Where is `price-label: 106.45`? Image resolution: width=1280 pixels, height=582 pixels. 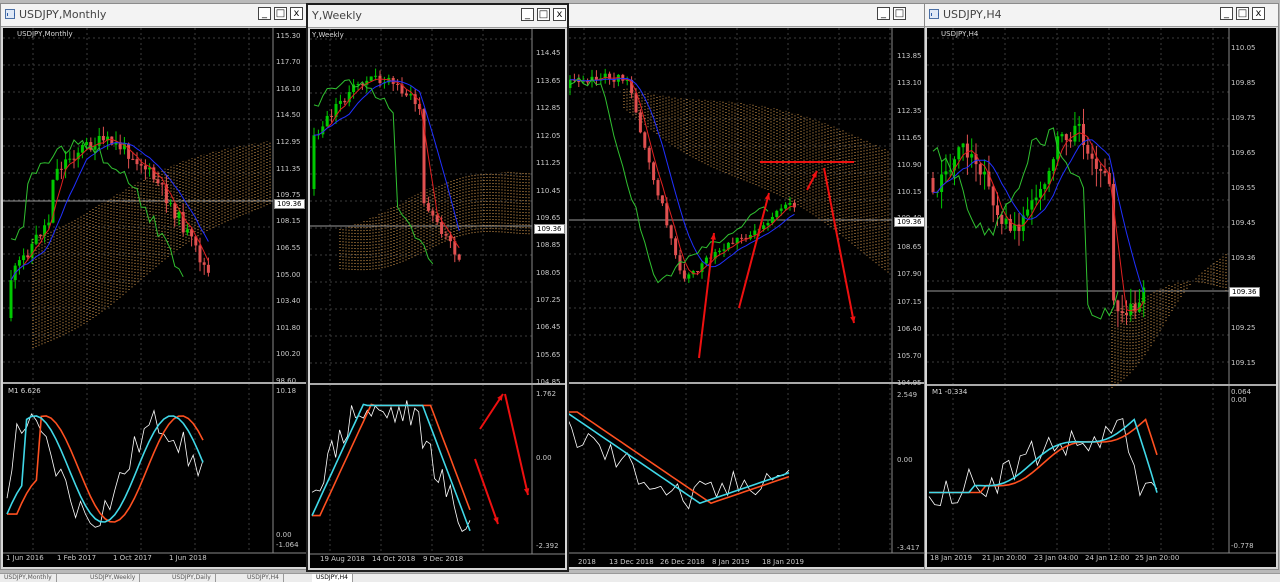
price-label: 106.45 is located at coordinates (548, 327).